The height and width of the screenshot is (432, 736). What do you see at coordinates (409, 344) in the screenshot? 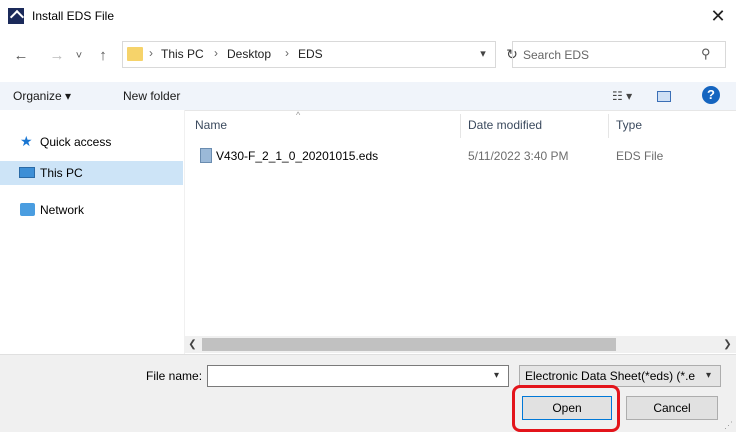
I see `scrollbar-thumb` at bounding box center [409, 344].